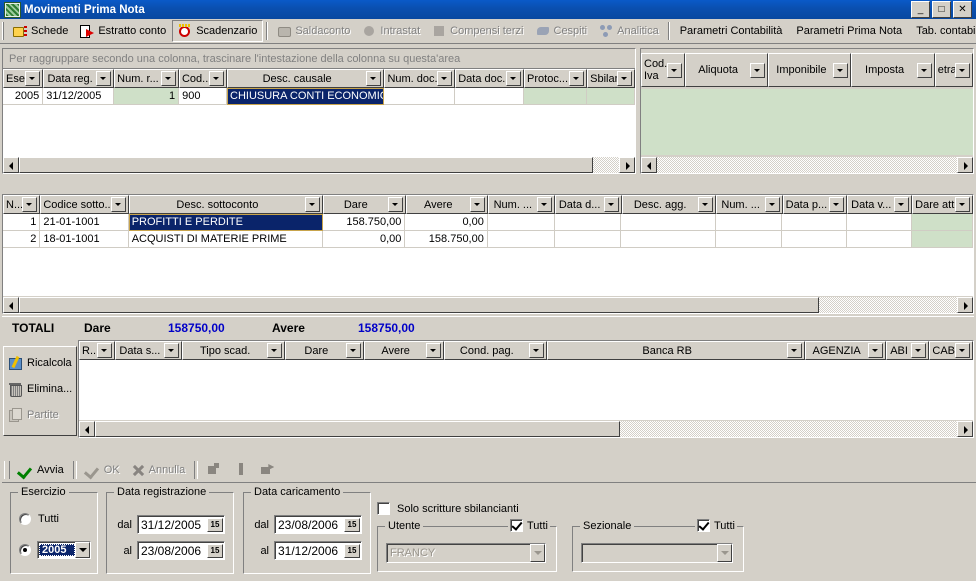 The image size is (976, 581). Describe the element at coordinates (364, 239) in the screenshot. I see `table-cell: 0,00` at that location.